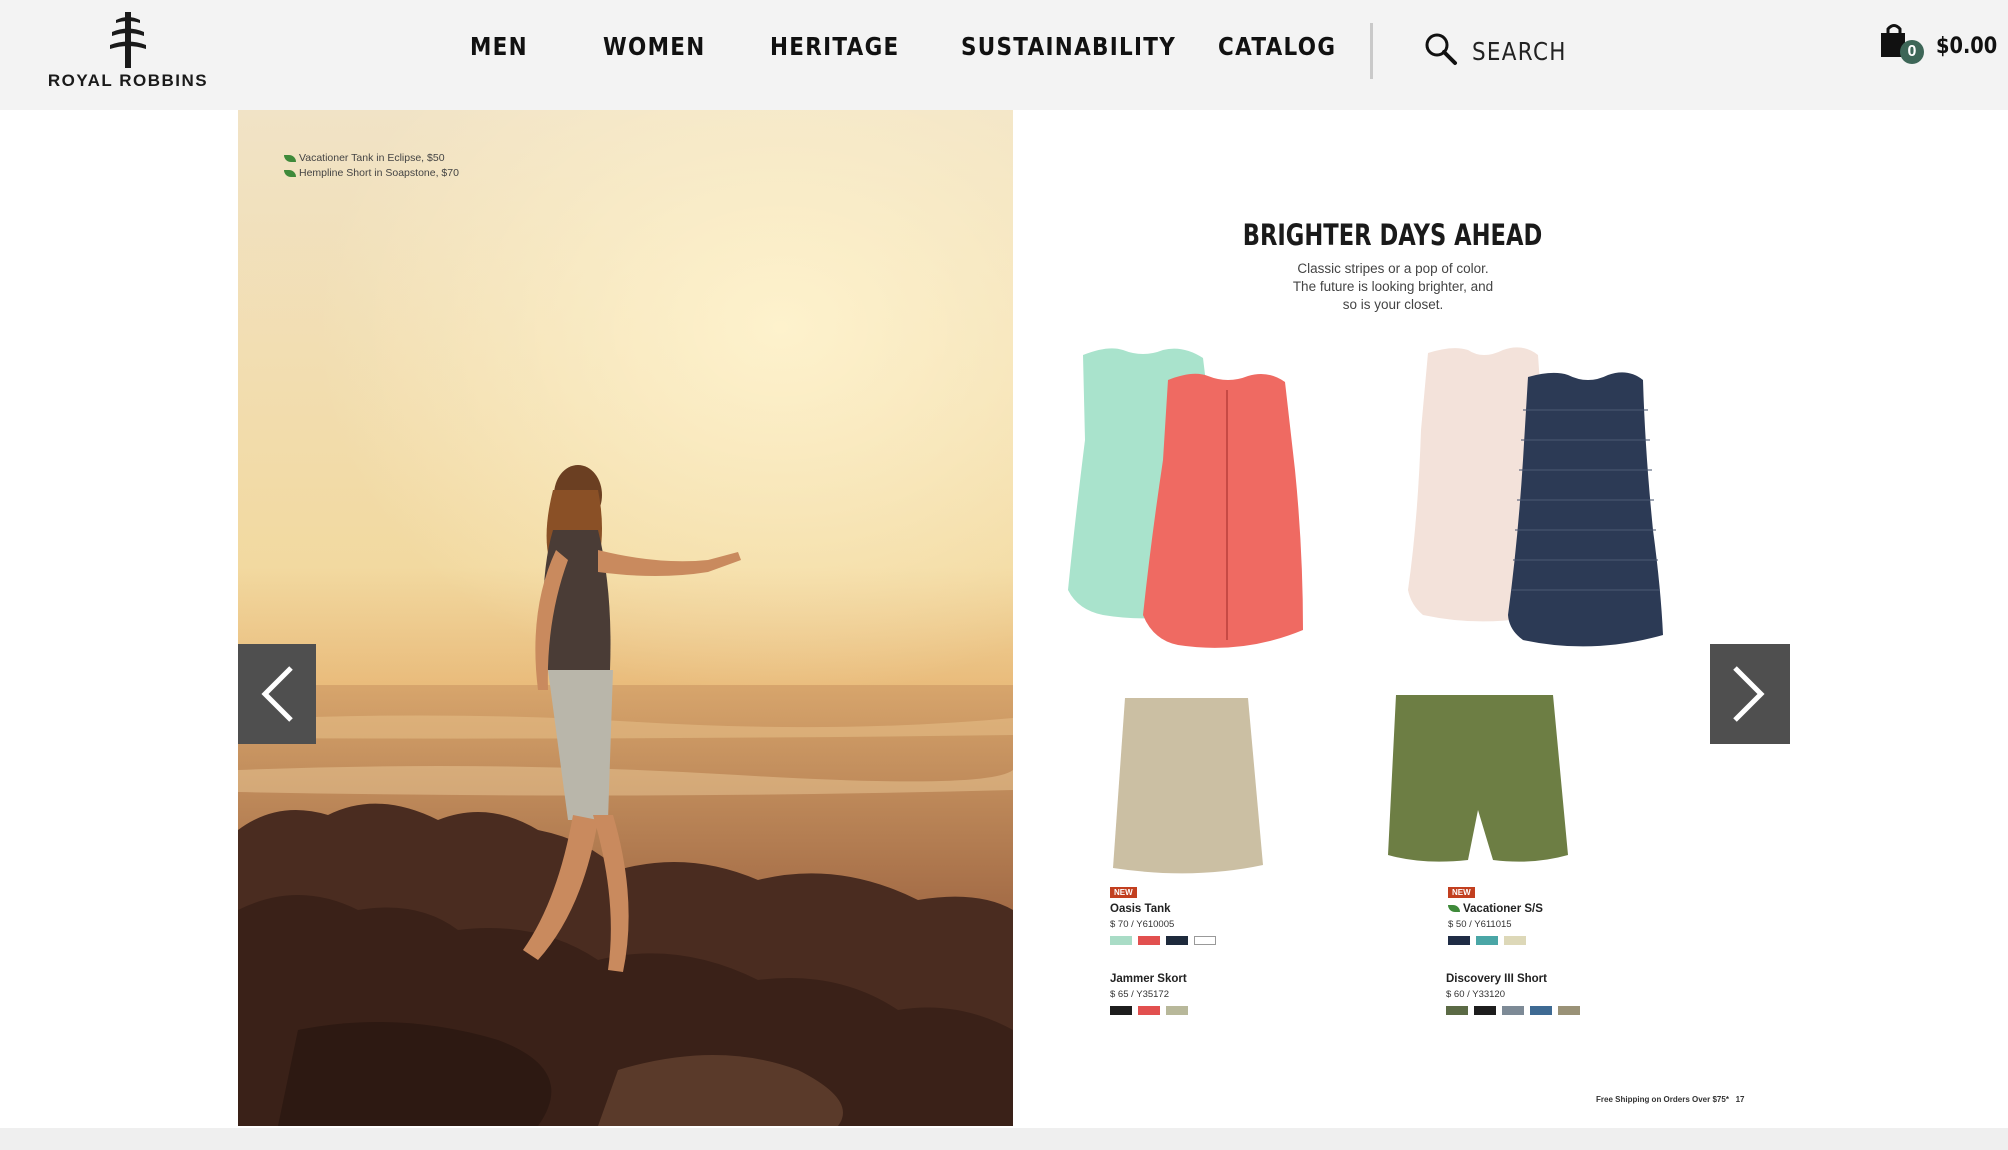  What do you see at coordinates (1495, 909) in the screenshot?
I see `product-name: Vacationer S/S` at bounding box center [1495, 909].